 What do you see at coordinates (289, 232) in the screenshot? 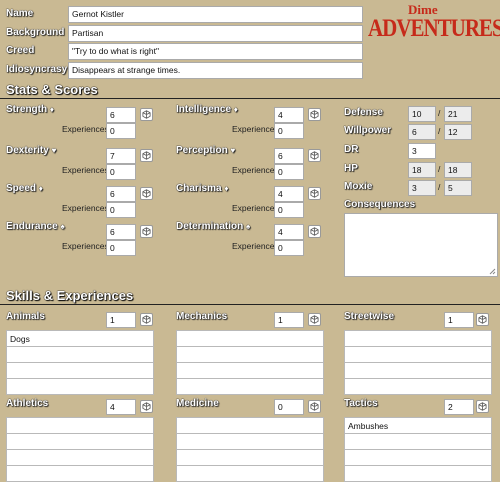
I see `determination-value: 4` at bounding box center [289, 232].